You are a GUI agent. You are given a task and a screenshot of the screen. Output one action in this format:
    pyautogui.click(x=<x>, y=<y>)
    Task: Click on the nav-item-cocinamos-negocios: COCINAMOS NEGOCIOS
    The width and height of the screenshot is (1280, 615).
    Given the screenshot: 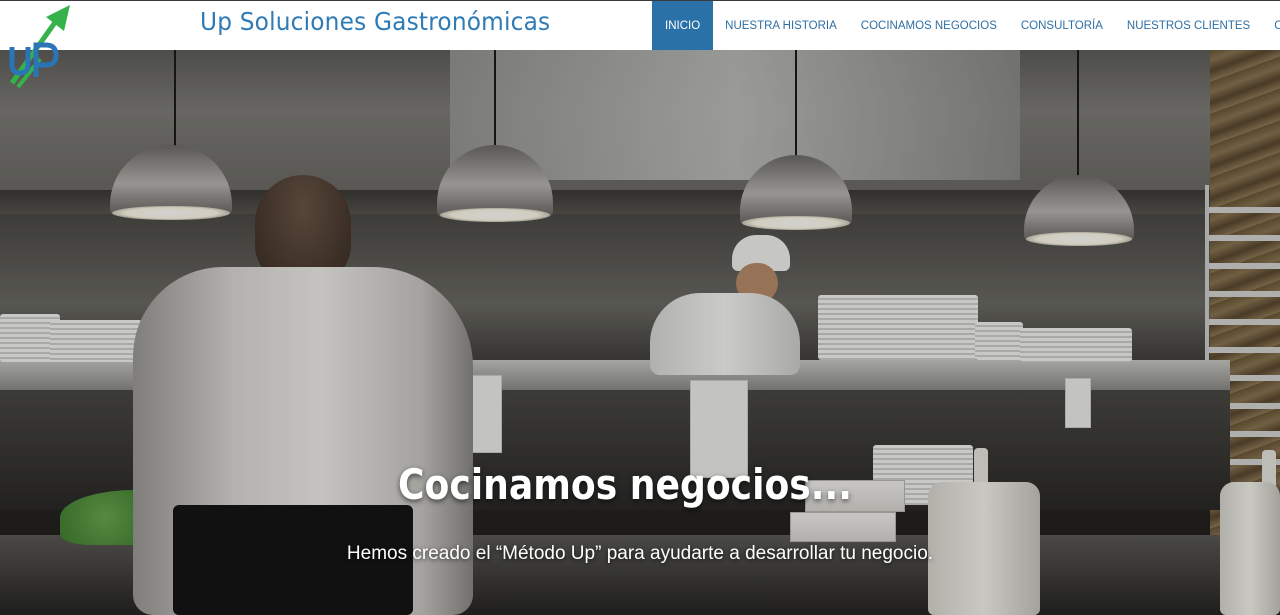 What is the action you would take?
    pyautogui.click(x=929, y=25)
    